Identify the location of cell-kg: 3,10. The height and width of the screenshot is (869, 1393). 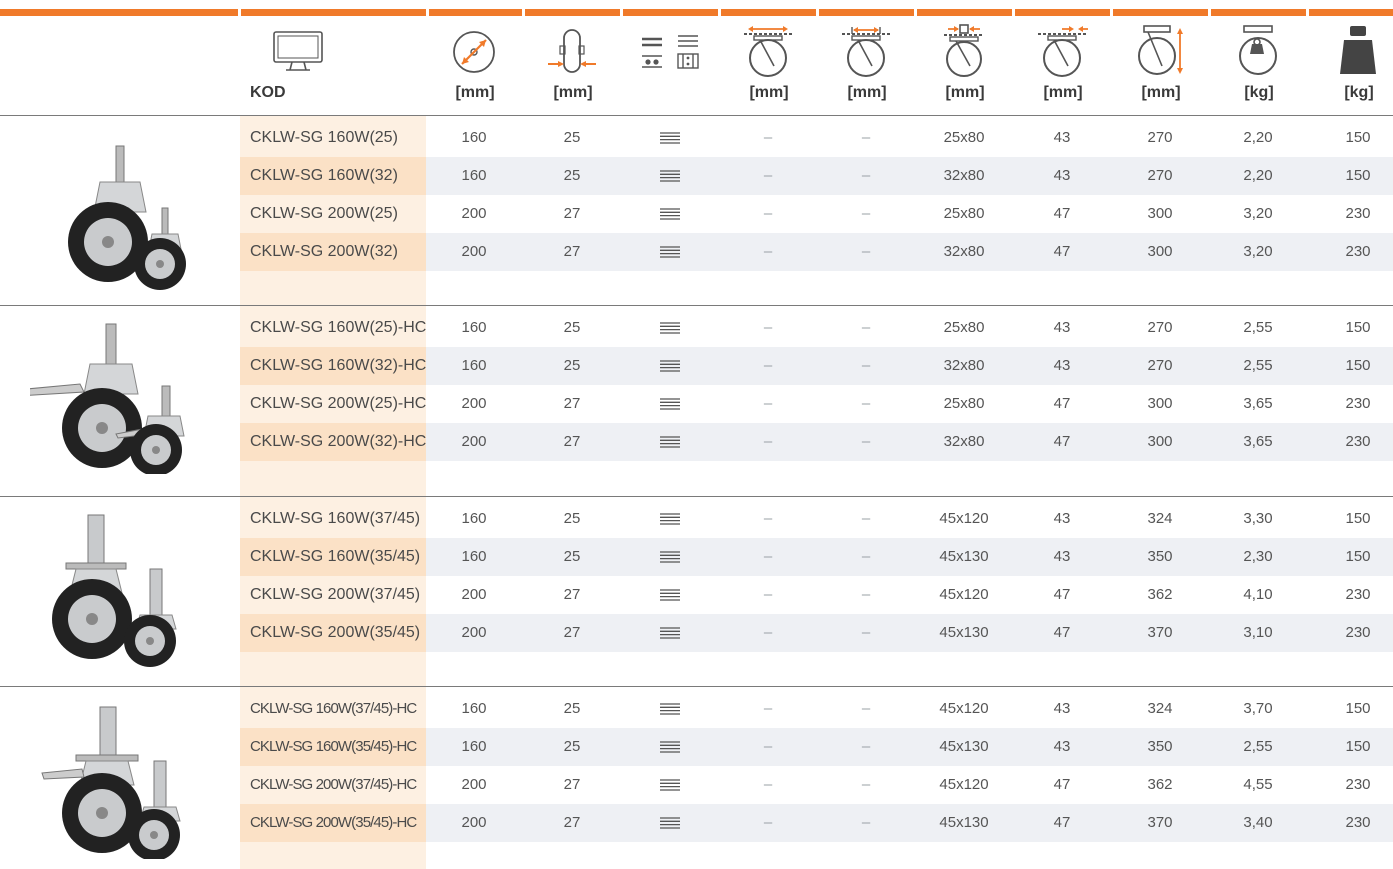
(1258, 632).